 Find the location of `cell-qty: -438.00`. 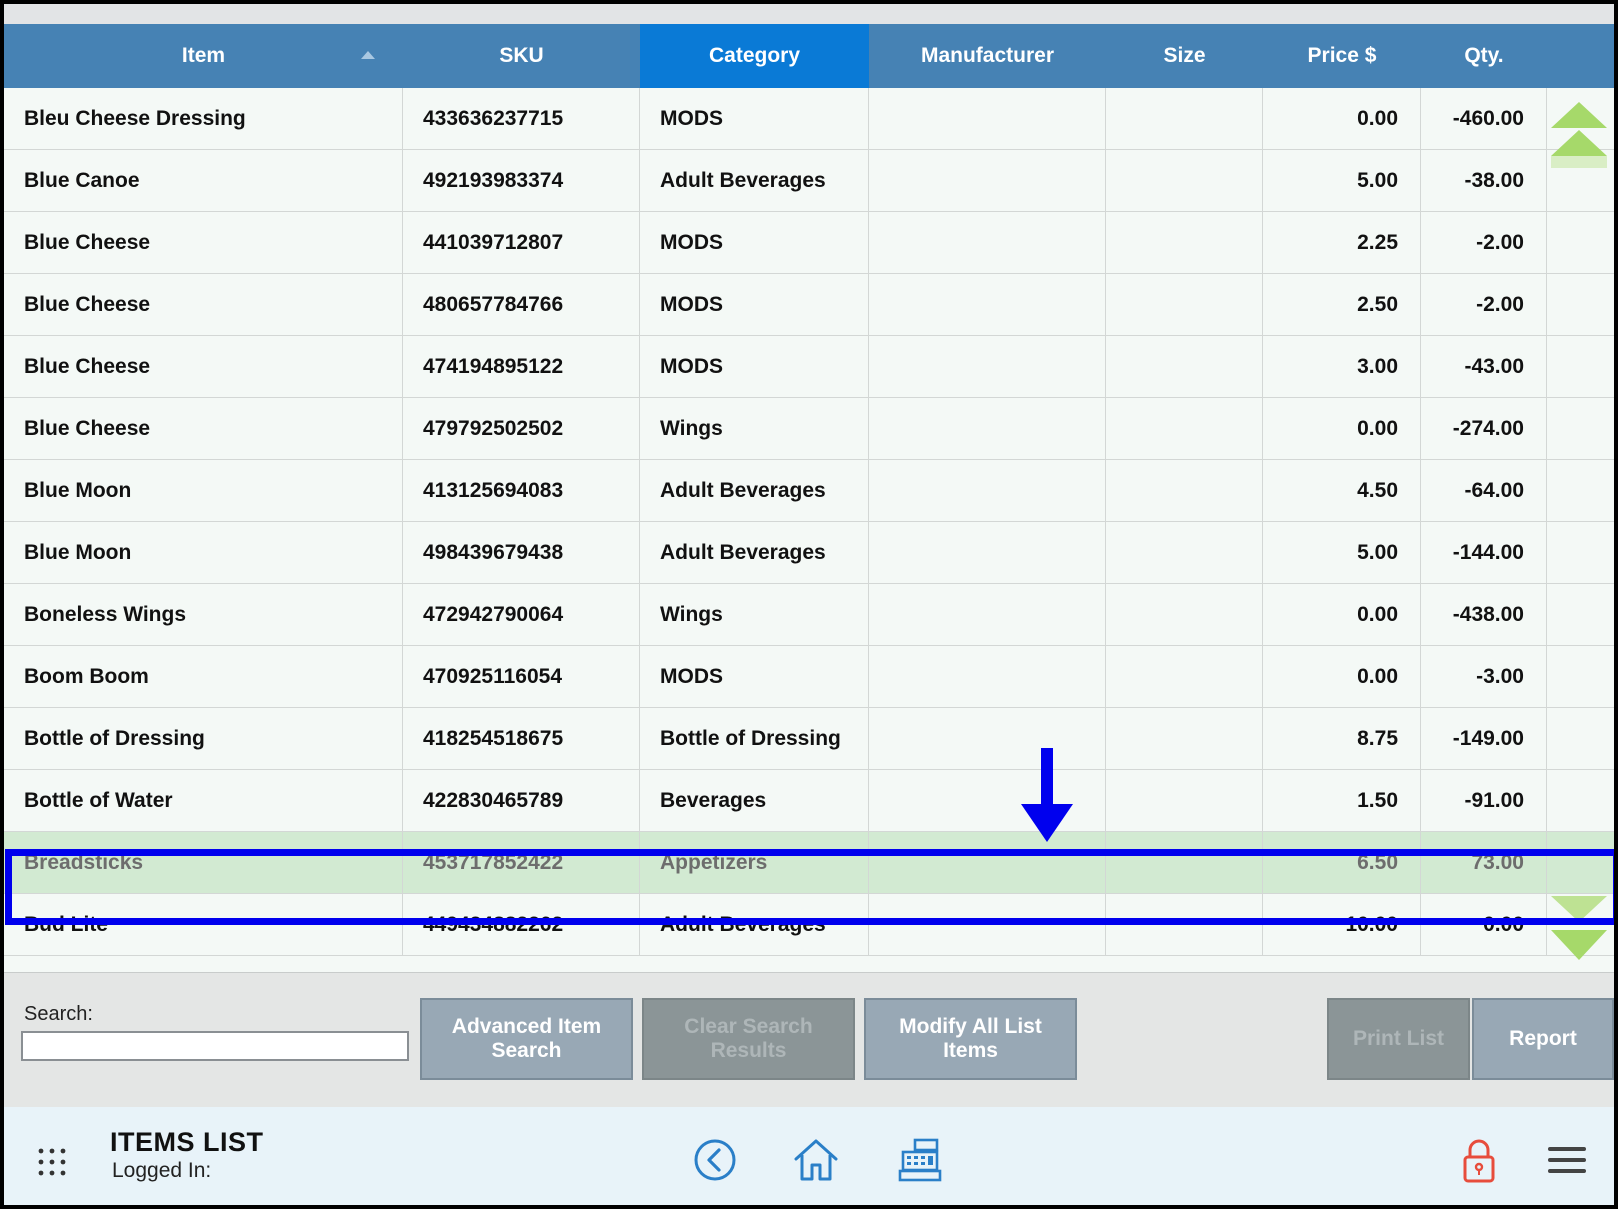

cell-qty: -438.00 is located at coordinates (1484, 615).